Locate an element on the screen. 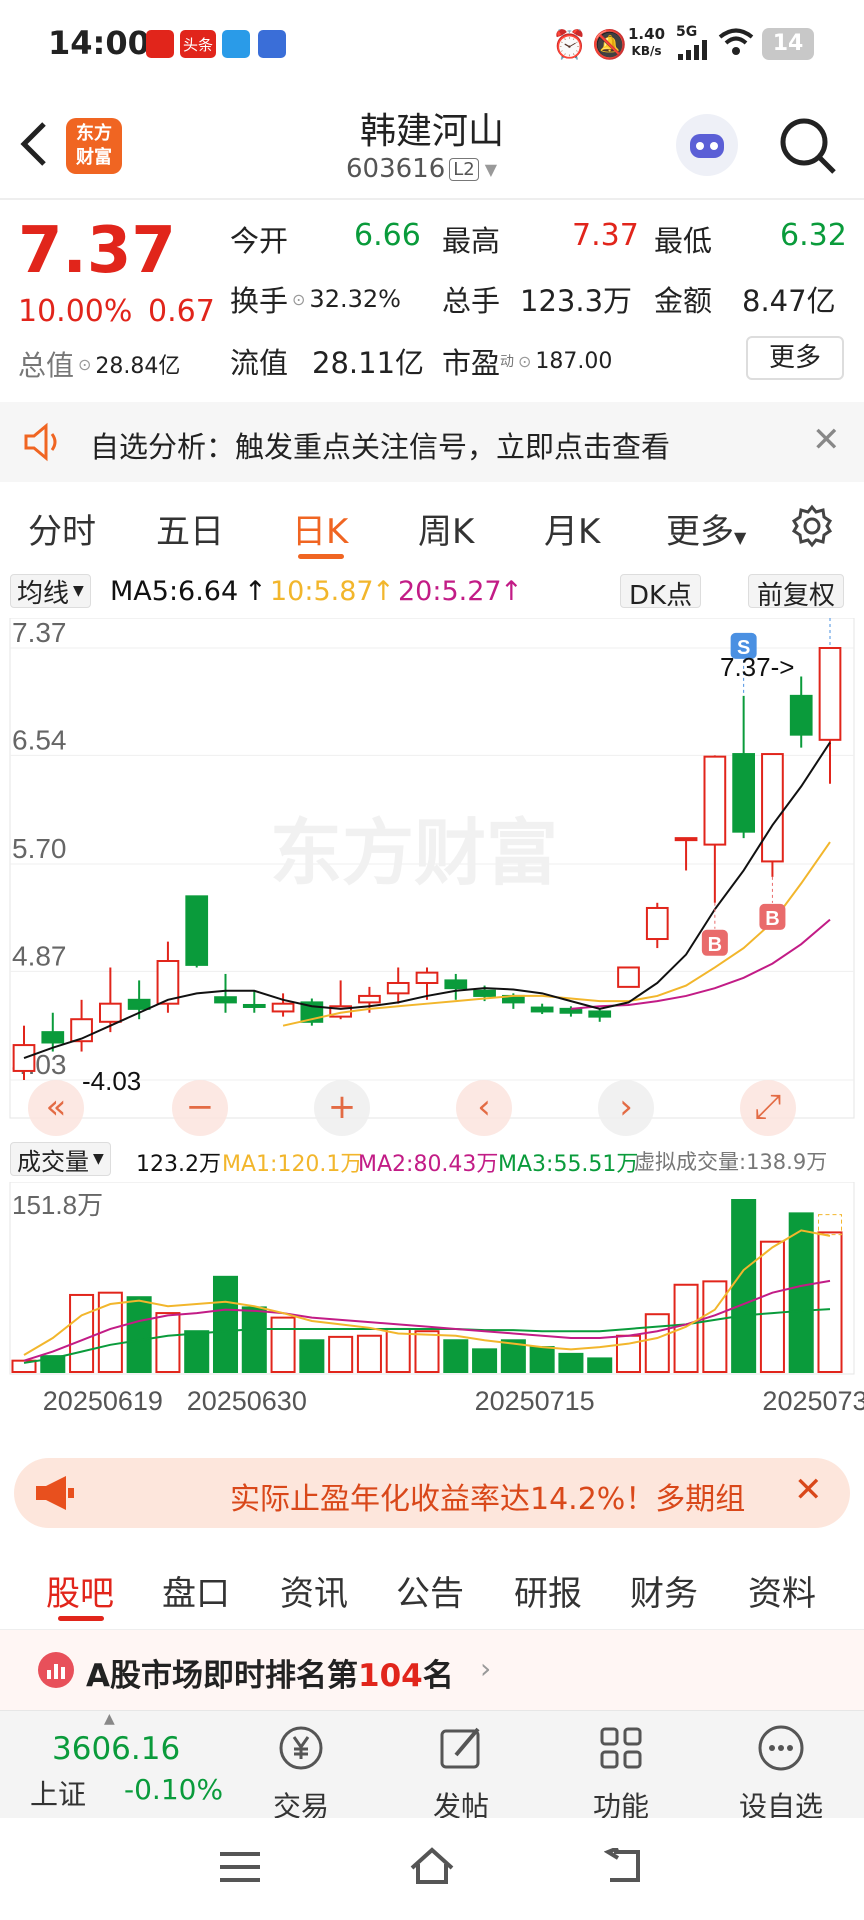 The height and width of the screenshot is (1920, 864). tab-order-book: 盘口 is located at coordinates (196, 1590).